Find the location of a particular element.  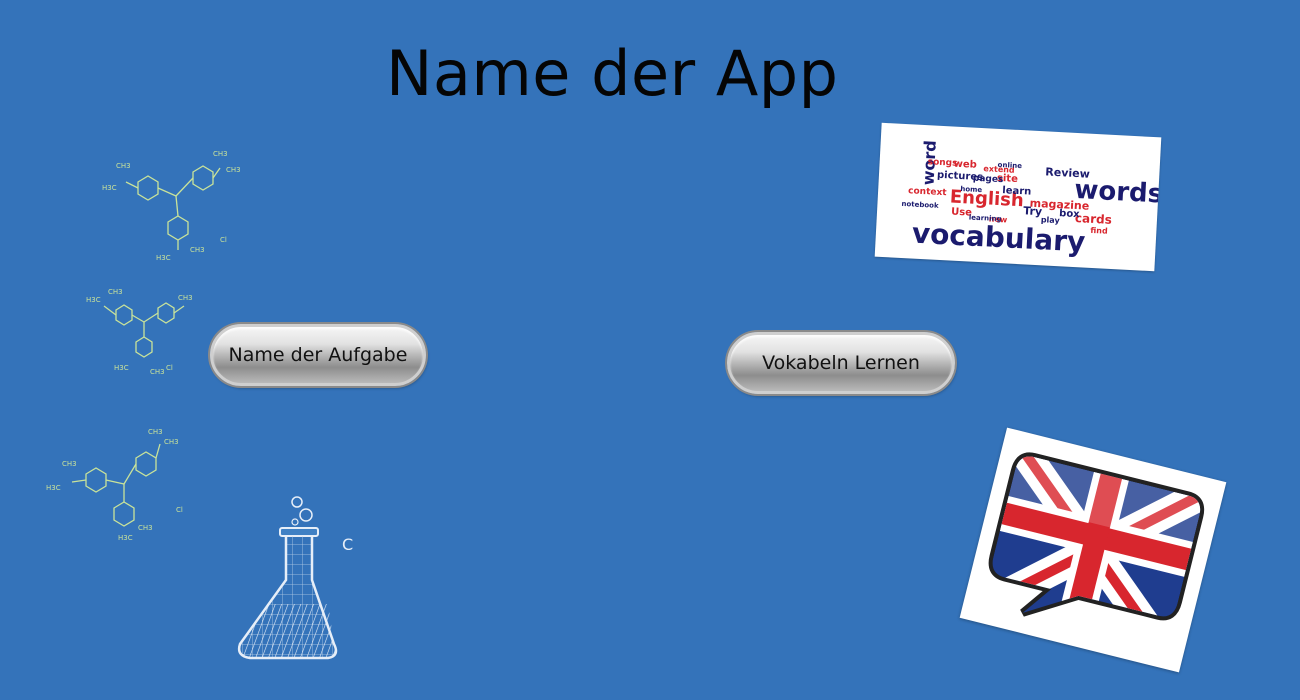

molecule-illustration-middle: H3C CH3 CH3 H3C CH3 Cl is located at coordinates (139, 332).